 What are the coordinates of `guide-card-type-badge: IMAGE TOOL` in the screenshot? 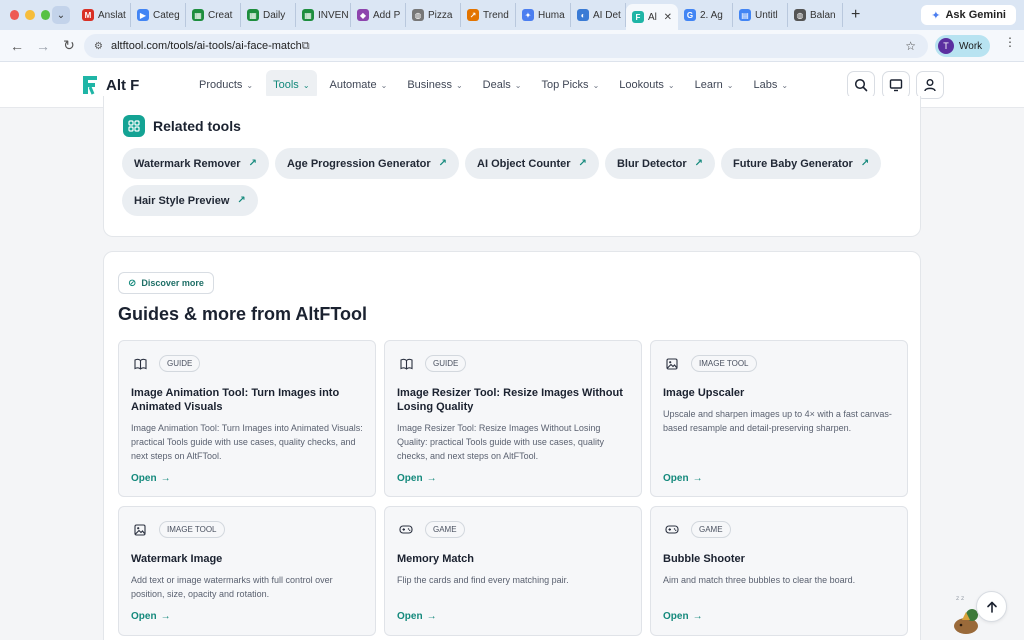 It's located at (724, 363).